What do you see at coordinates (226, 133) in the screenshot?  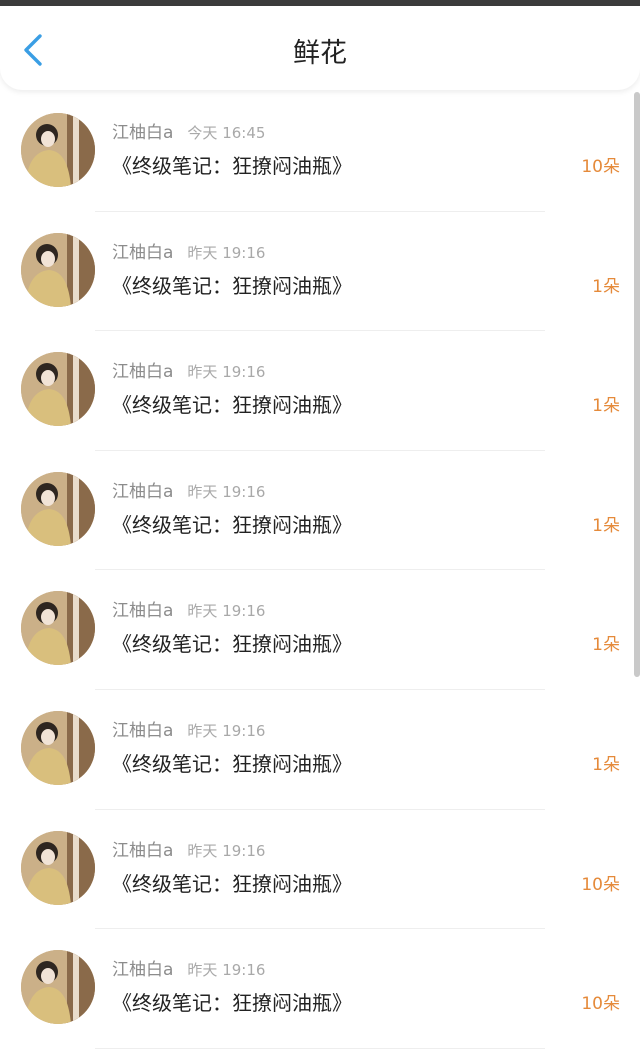 I see `timestamp: 今天 16:45` at bounding box center [226, 133].